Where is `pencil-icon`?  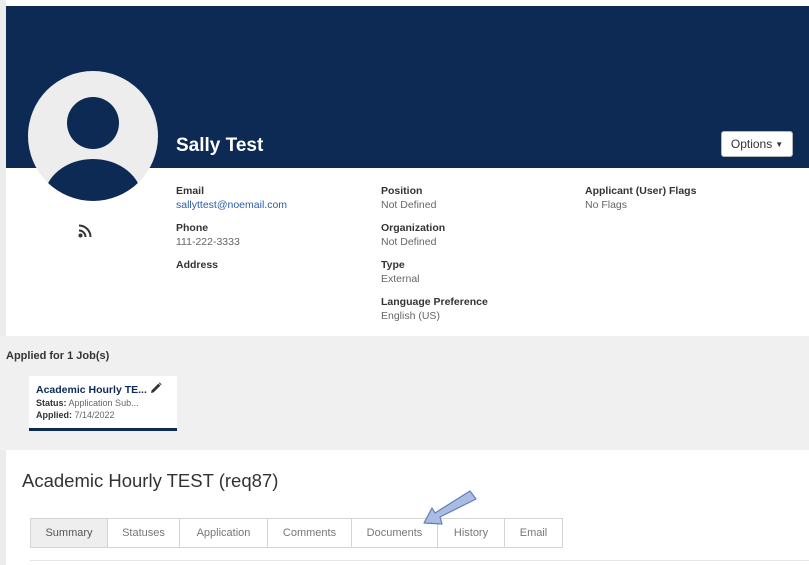
pencil-icon is located at coordinates (156, 388).